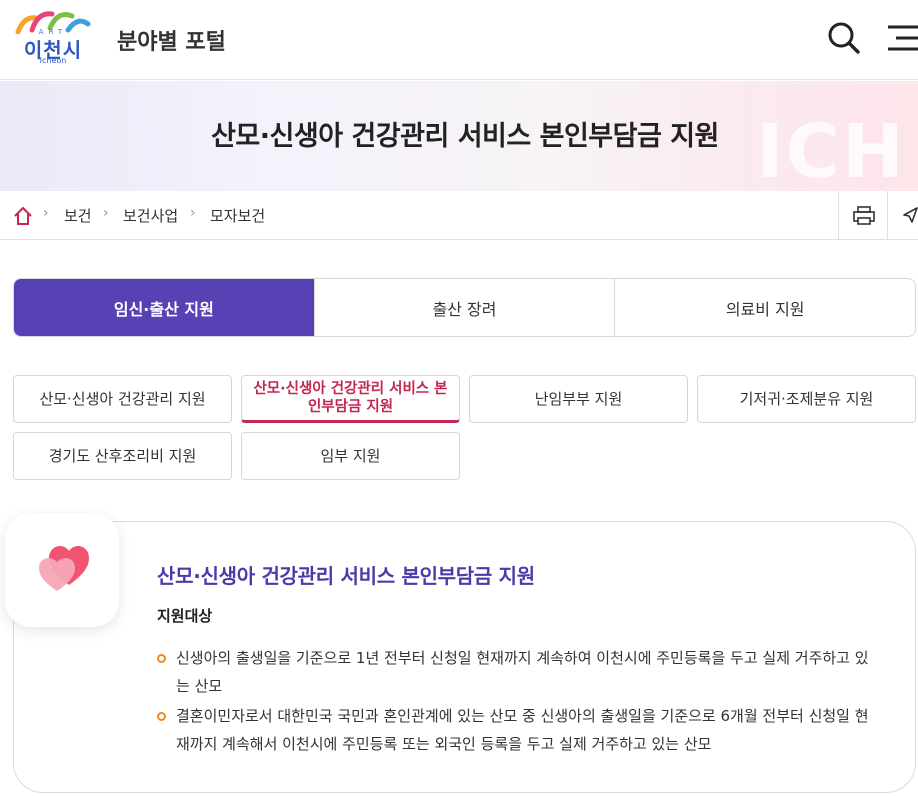 The height and width of the screenshot is (796, 918). Describe the element at coordinates (346, 576) in the screenshot. I see `content-title: 산모·신생아 건강관리 서비스 본인부담금 지원` at that location.